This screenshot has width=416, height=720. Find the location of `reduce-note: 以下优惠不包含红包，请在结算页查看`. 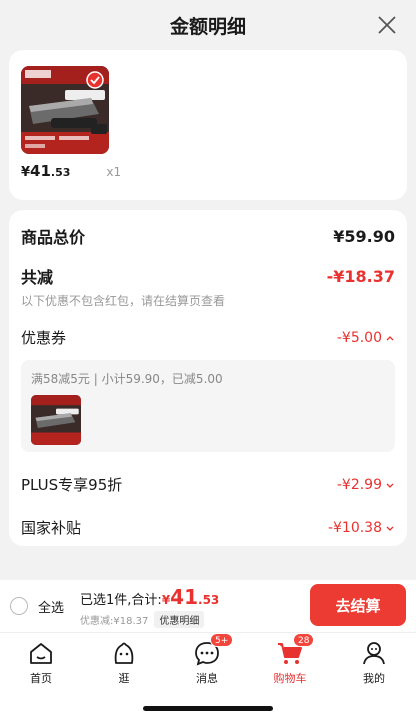

reduce-note: 以下优惠不包含红包，请在结算页查看 is located at coordinates (123, 301).